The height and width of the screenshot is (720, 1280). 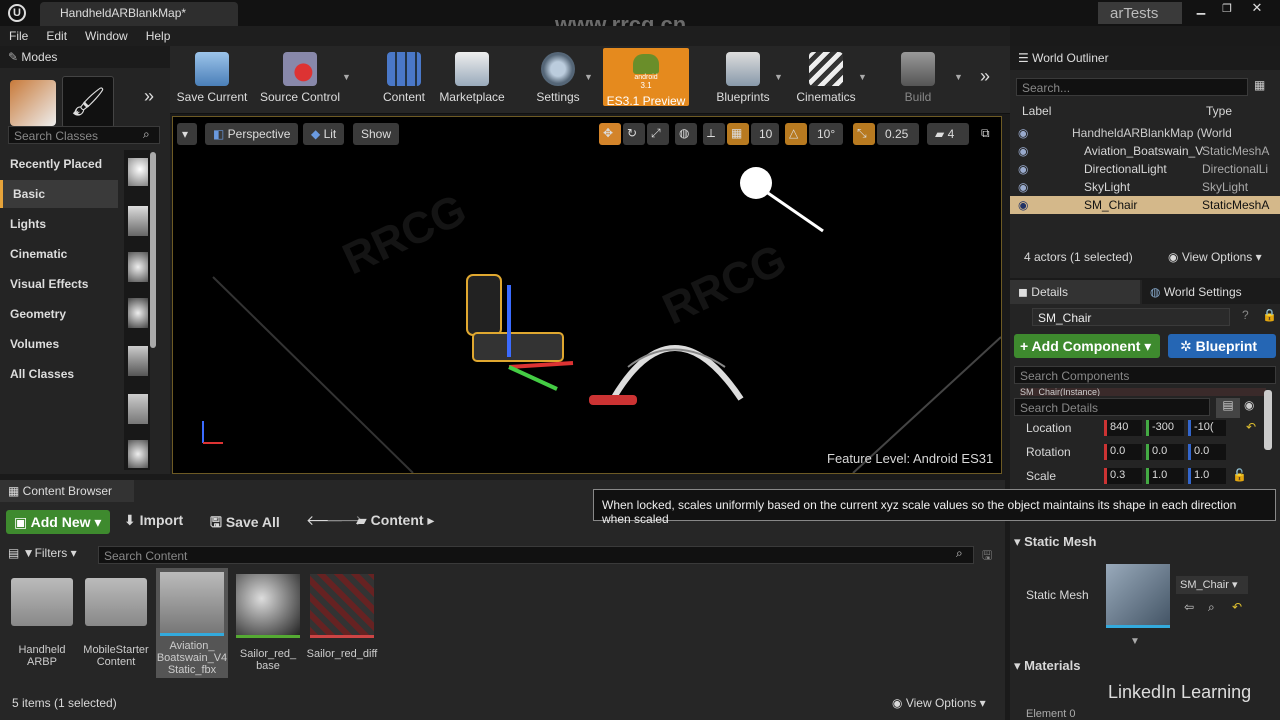 What do you see at coordinates (245, 524) in the screenshot?
I see `save-all-button: 🖫 Save All` at bounding box center [245, 524].